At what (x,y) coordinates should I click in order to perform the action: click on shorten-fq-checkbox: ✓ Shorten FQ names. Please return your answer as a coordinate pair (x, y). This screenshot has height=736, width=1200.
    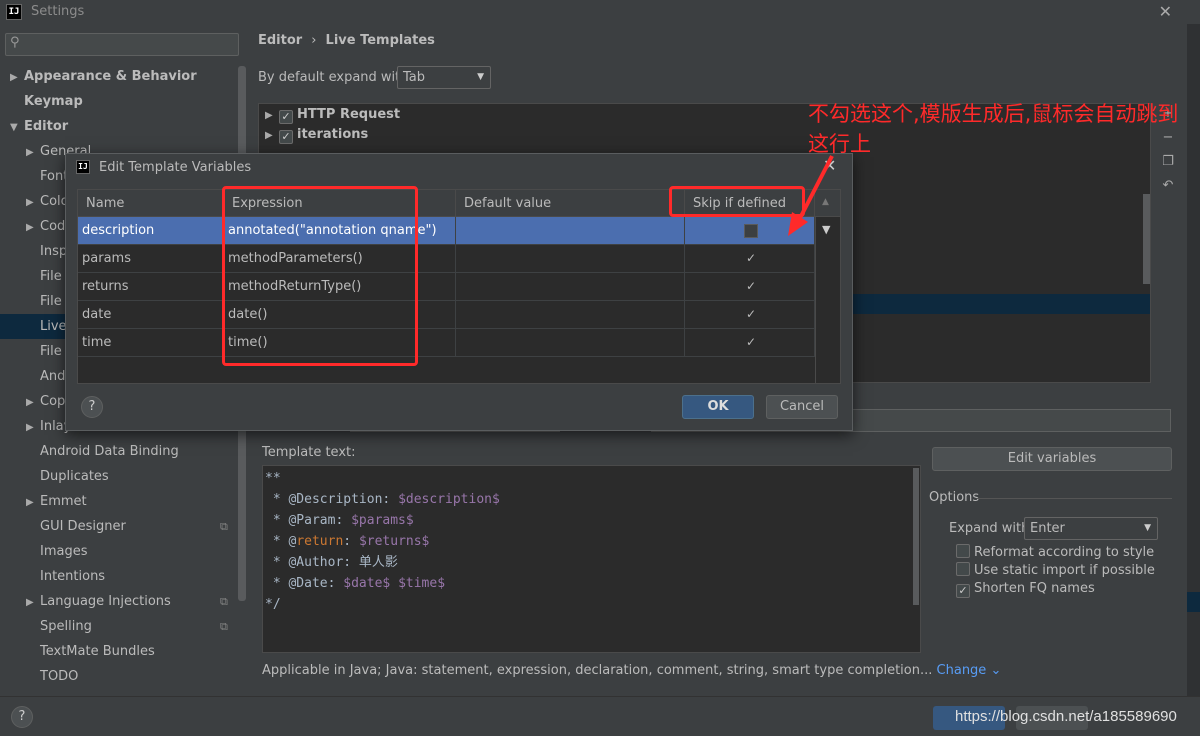
    Looking at the image, I should click on (1025, 589).